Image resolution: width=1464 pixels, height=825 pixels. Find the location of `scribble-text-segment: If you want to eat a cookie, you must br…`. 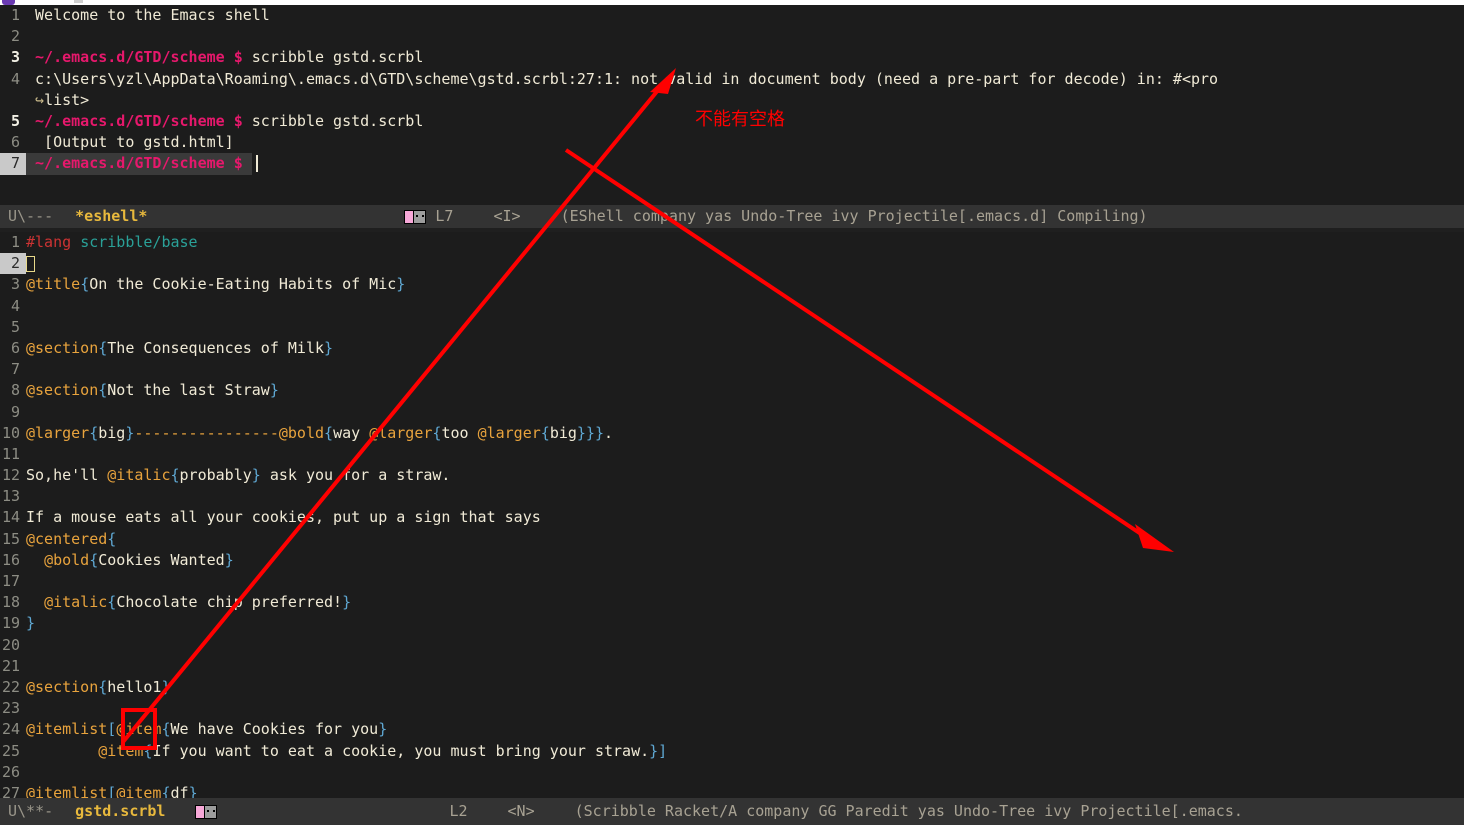

scribble-text-segment: If you want to eat a cookie, you must br… is located at coordinates (401, 750).